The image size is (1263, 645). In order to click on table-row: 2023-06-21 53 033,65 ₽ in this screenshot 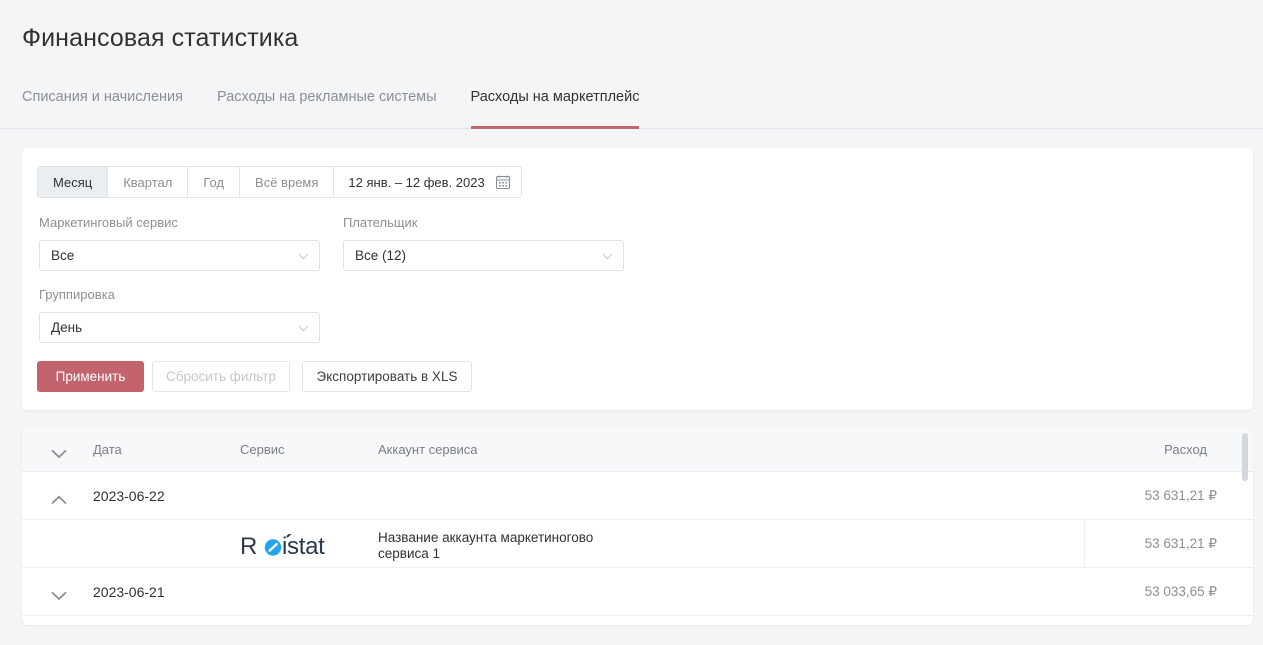, I will do `click(637, 592)`.